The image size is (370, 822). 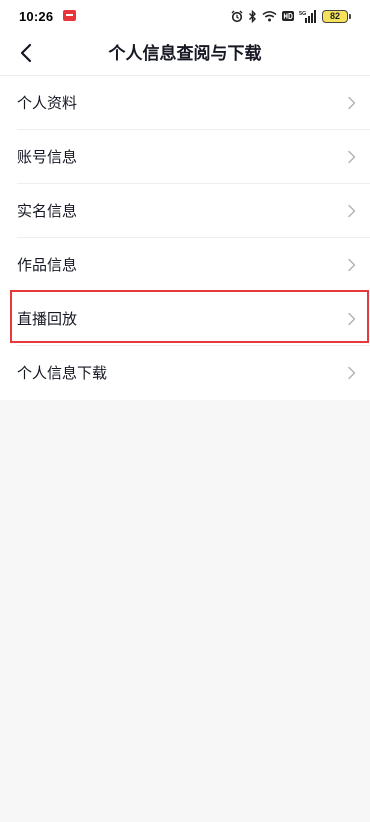 I want to click on page-title: 个人信息查阅与下载, so click(x=185, y=54).